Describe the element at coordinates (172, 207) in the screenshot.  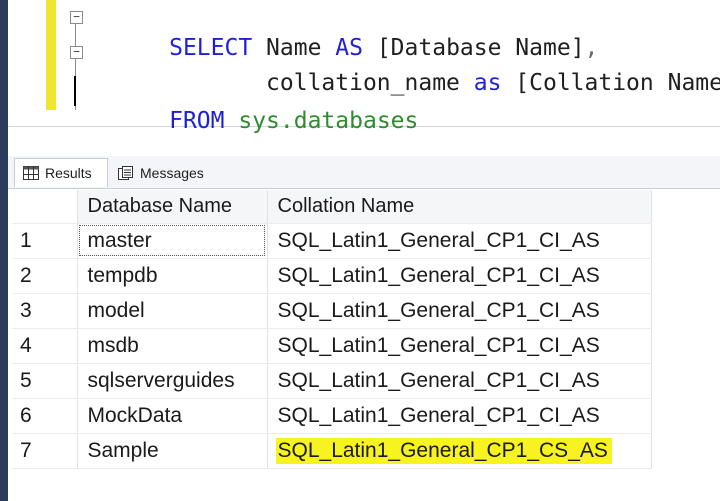
I see `column-header: Database Name` at that location.